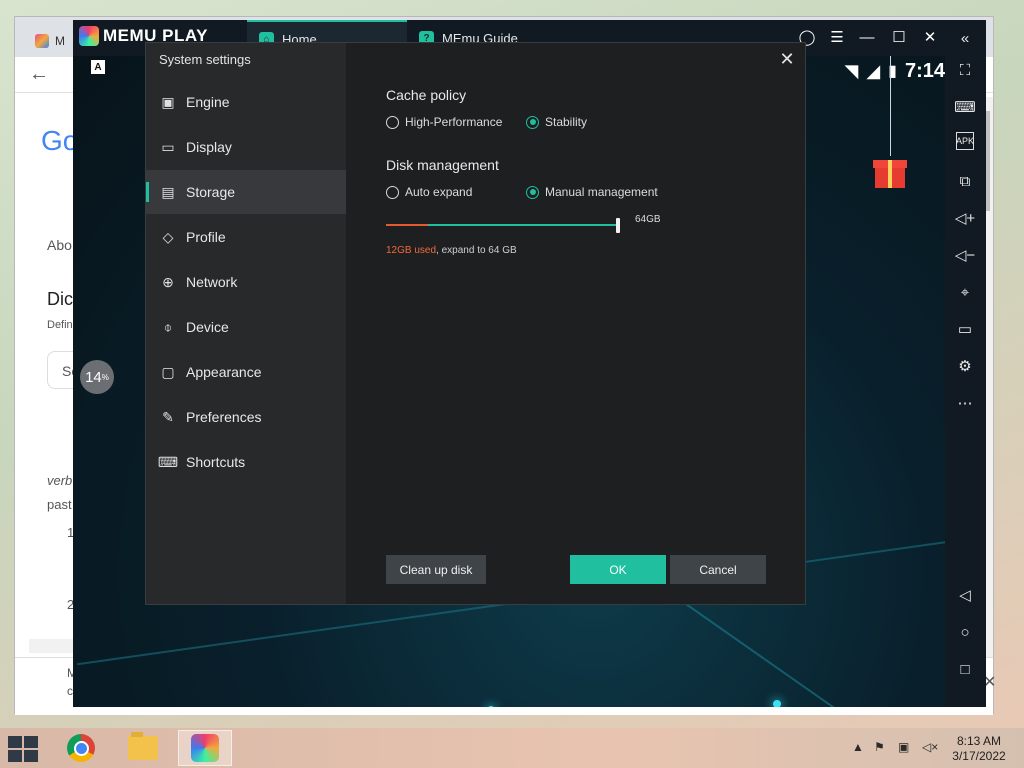 This screenshot has height=768, width=1024. I want to click on nav-item-label: Display, so click(209, 147).